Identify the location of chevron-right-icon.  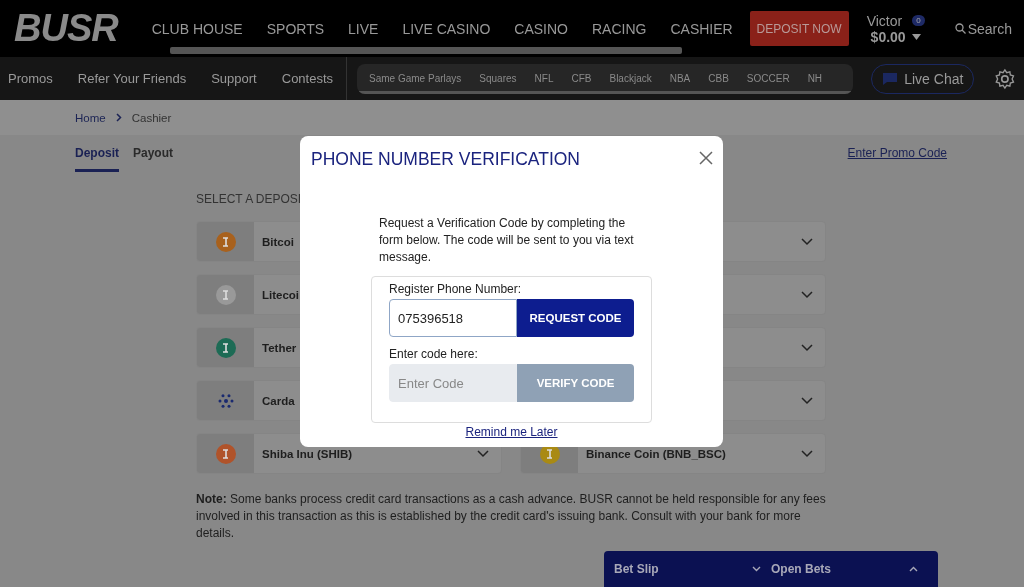
(118, 117).